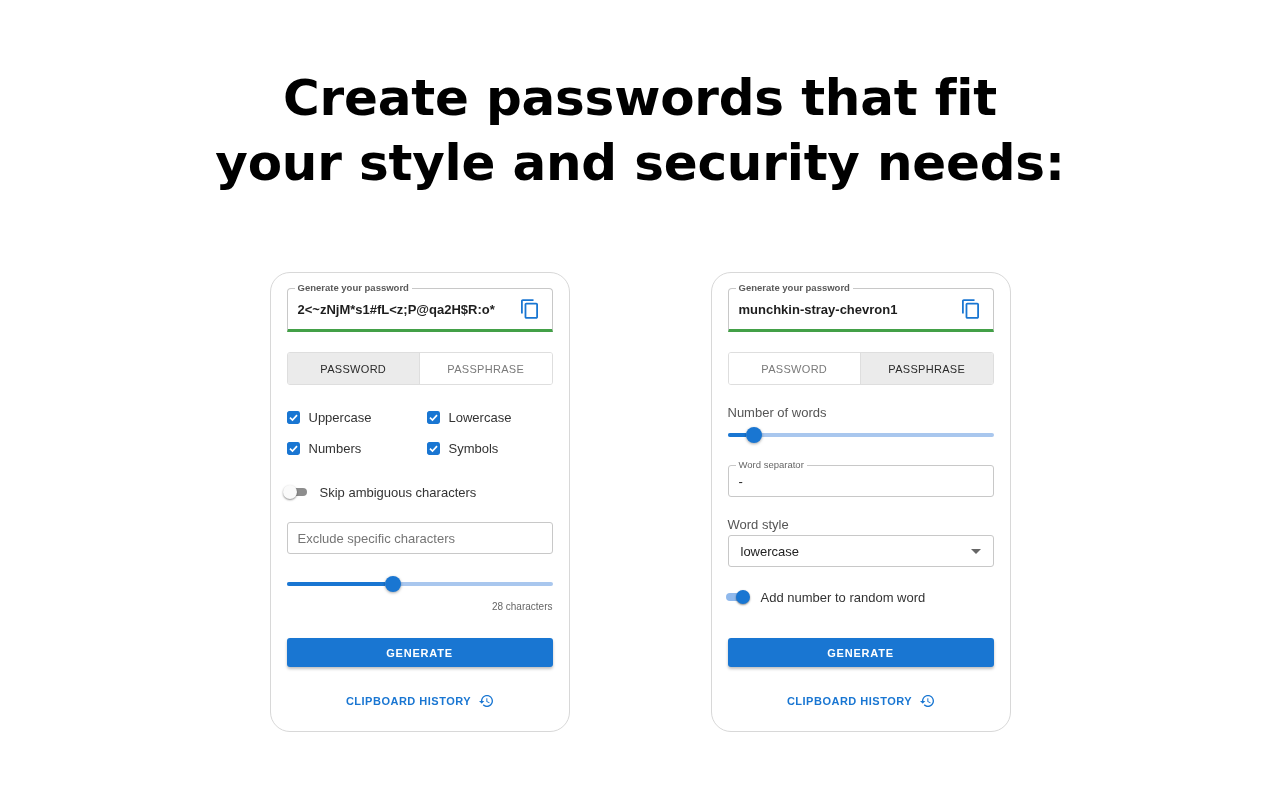 This screenshot has height=800, width=1280. What do you see at coordinates (843, 597) in the screenshot?
I see `toggle-label: Add number to random word` at bounding box center [843, 597].